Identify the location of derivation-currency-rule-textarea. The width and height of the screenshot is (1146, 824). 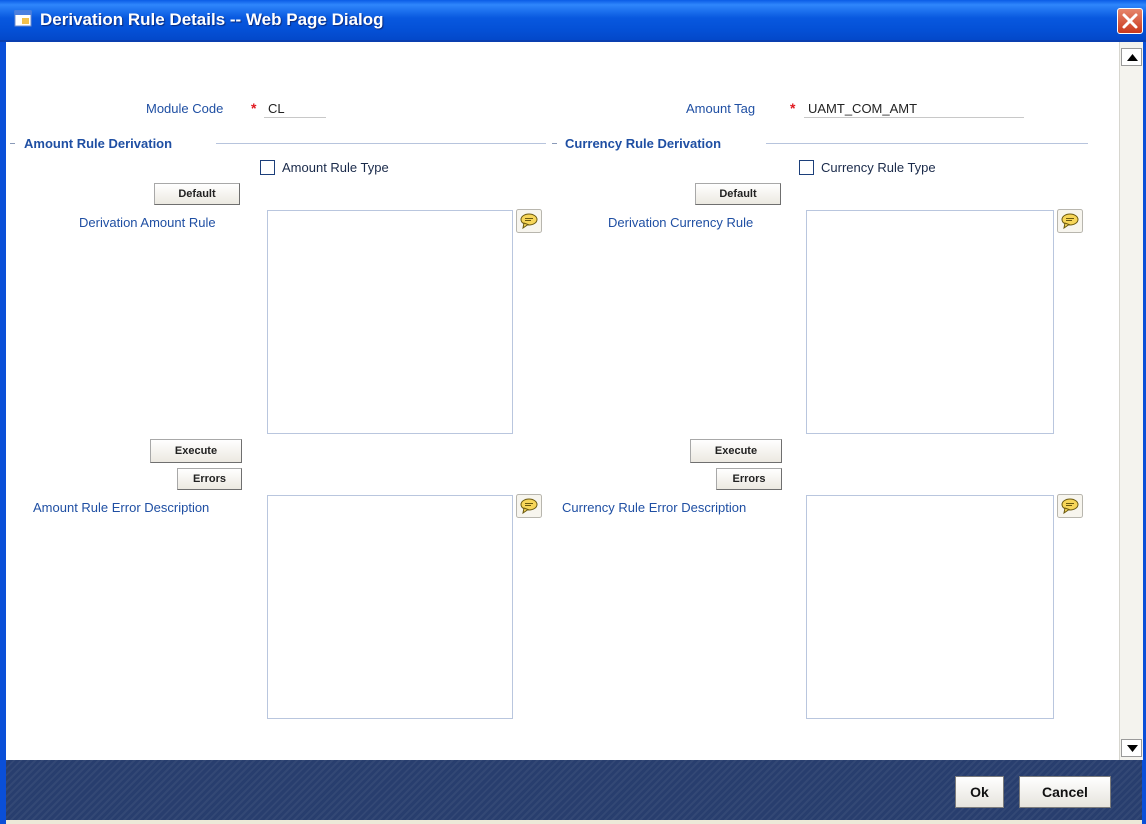
(930, 322).